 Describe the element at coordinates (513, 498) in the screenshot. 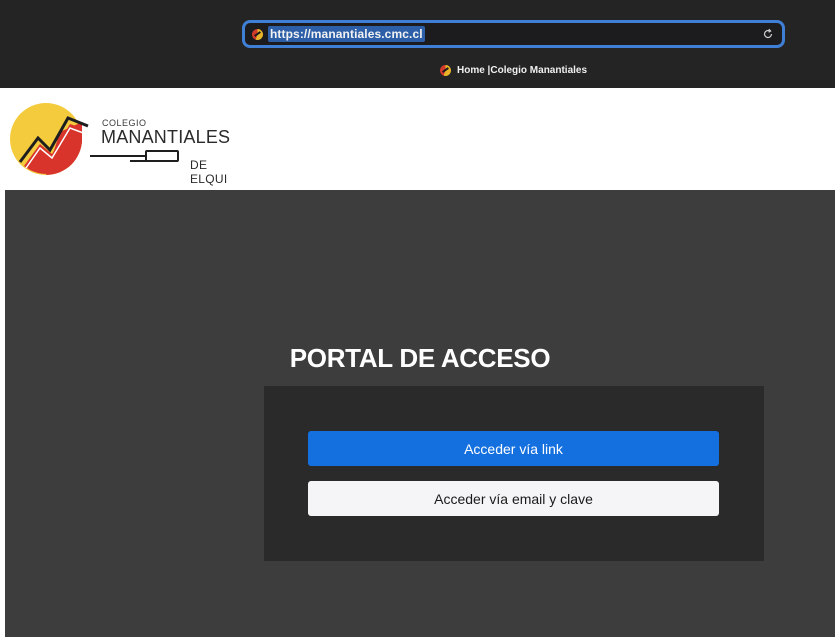

I see `access-via-email-button: Acceder vía email y clave` at that location.